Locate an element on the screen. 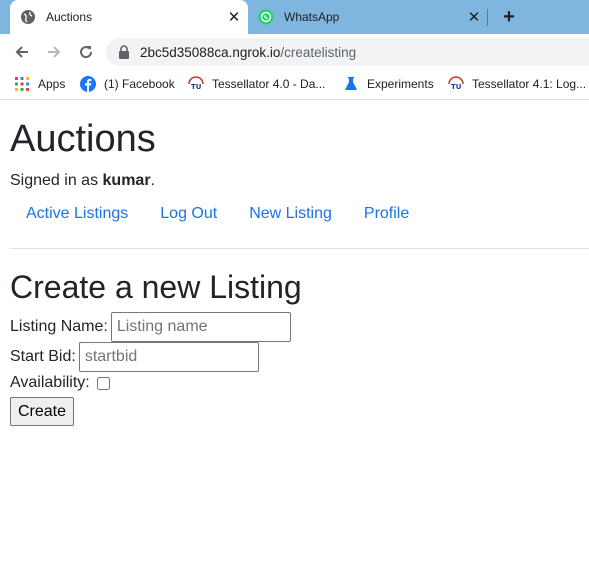 The image size is (589, 578). listing-name-label: Listing Name: is located at coordinates (59, 326).